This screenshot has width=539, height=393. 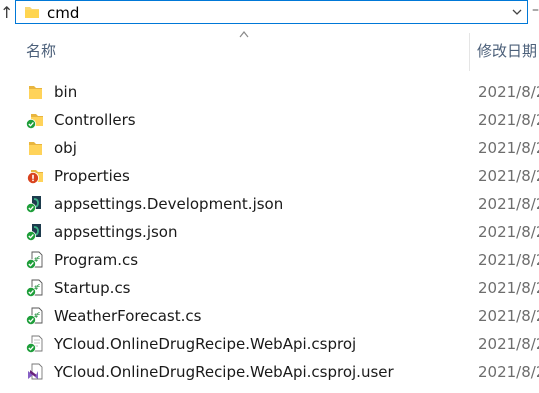 What do you see at coordinates (35, 371) in the screenshot?
I see `visual-studio-file-icon` at bounding box center [35, 371].